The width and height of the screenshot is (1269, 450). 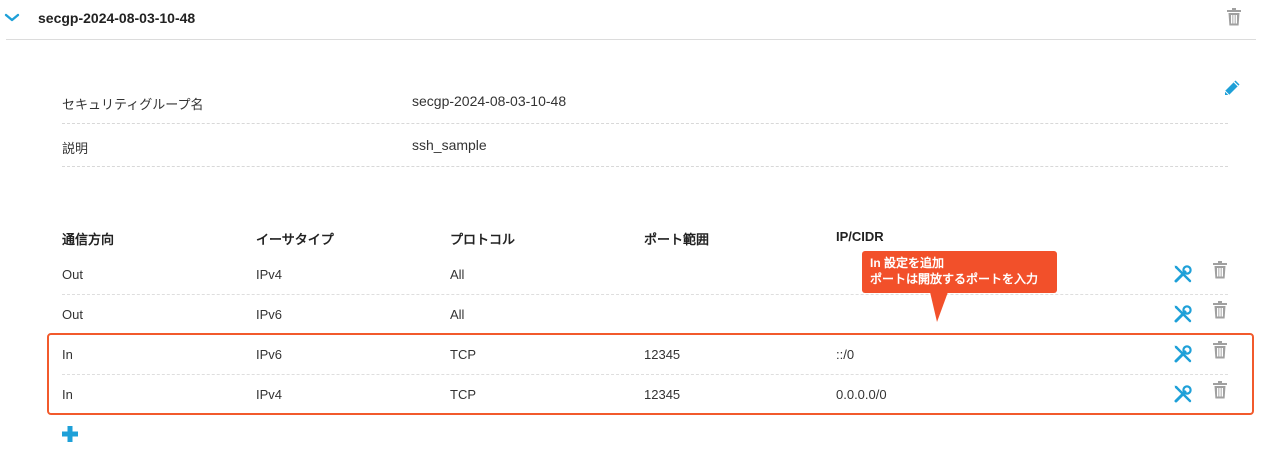 I want to click on rule-cidr: 0.0.0.0/0, so click(x=861, y=394).